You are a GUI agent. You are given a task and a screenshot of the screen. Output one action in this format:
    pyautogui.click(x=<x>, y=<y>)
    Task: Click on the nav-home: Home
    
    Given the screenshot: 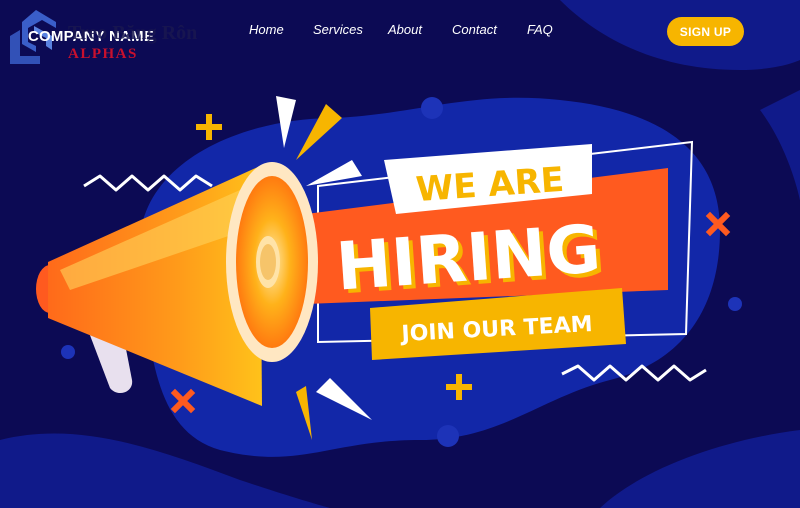 What is the action you would take?
    pyautogui.click(x=266, y=29)
    